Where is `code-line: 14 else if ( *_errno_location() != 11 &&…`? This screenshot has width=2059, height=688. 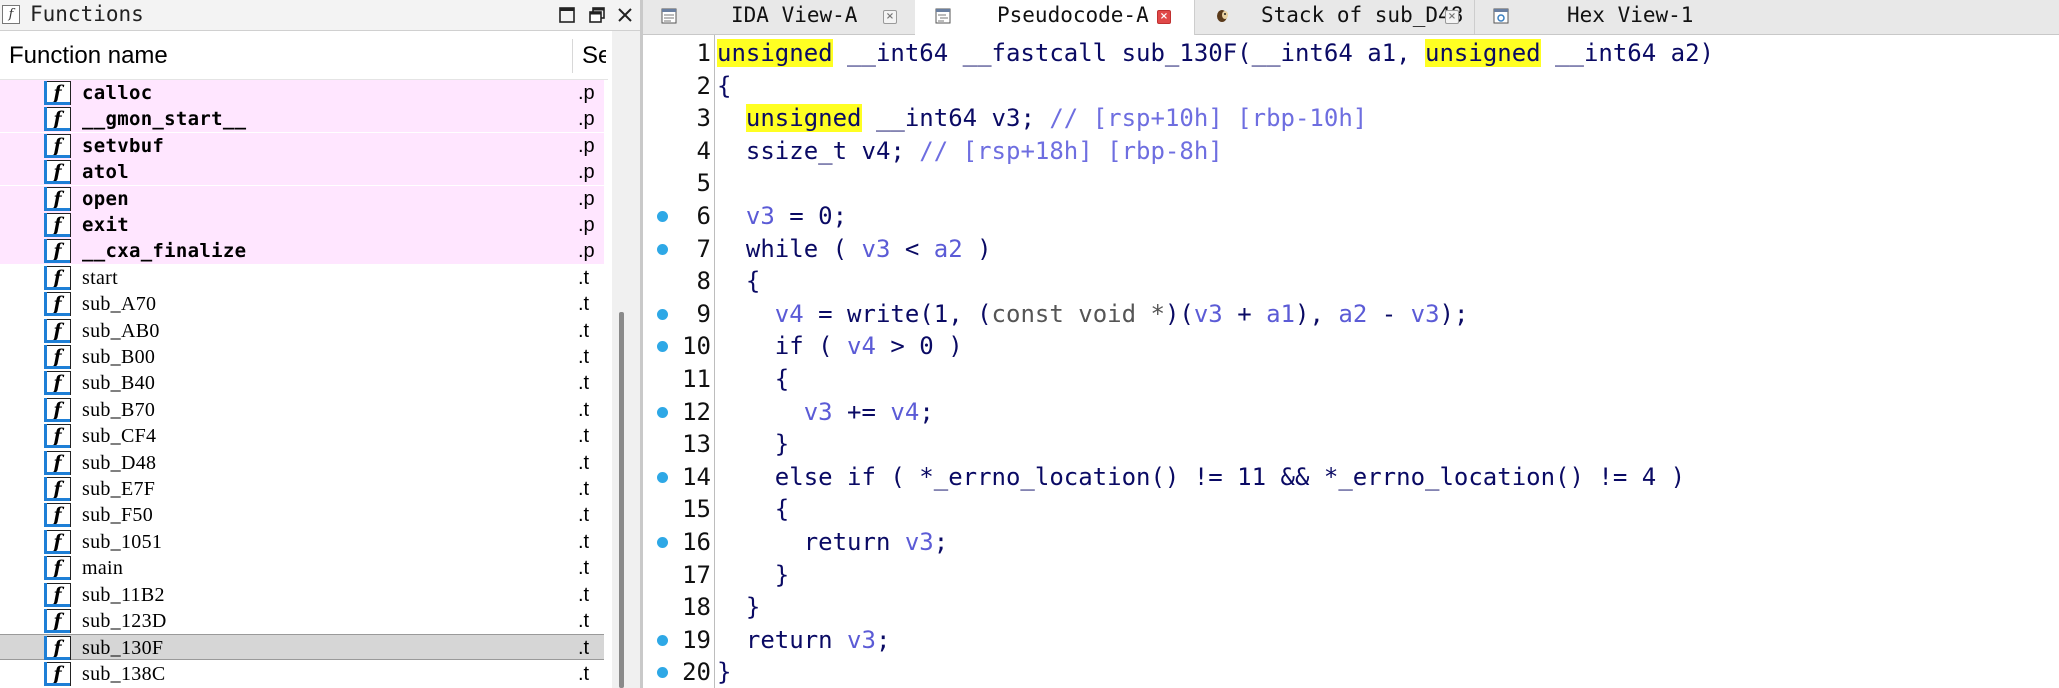 code-line: 14 else if ( *_errno_location() != 11 &&… is located at coordinates (1351, 477).